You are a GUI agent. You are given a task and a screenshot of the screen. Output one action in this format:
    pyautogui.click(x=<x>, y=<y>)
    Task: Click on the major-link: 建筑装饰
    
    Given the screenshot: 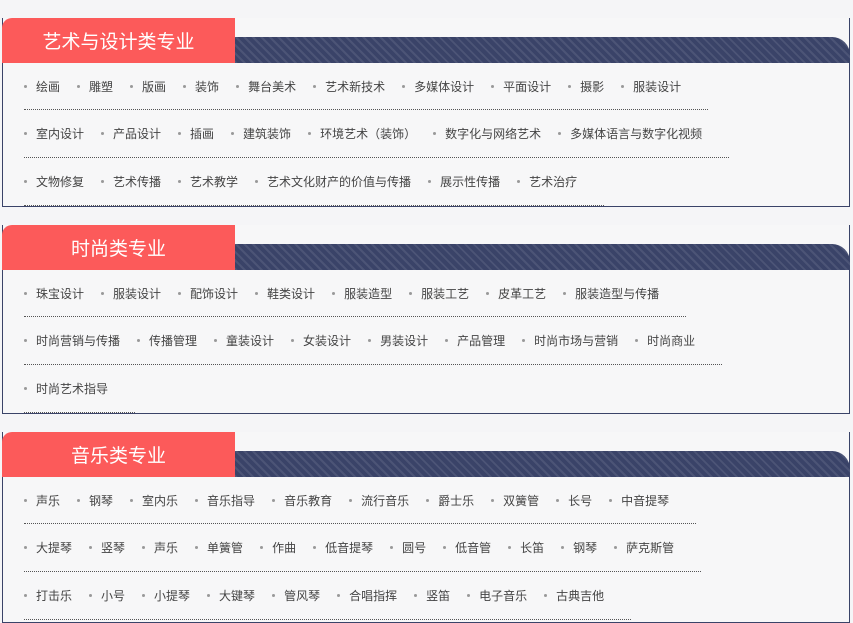 What is the action you would take?
    pyautogui.click(x=261, y=133)
    